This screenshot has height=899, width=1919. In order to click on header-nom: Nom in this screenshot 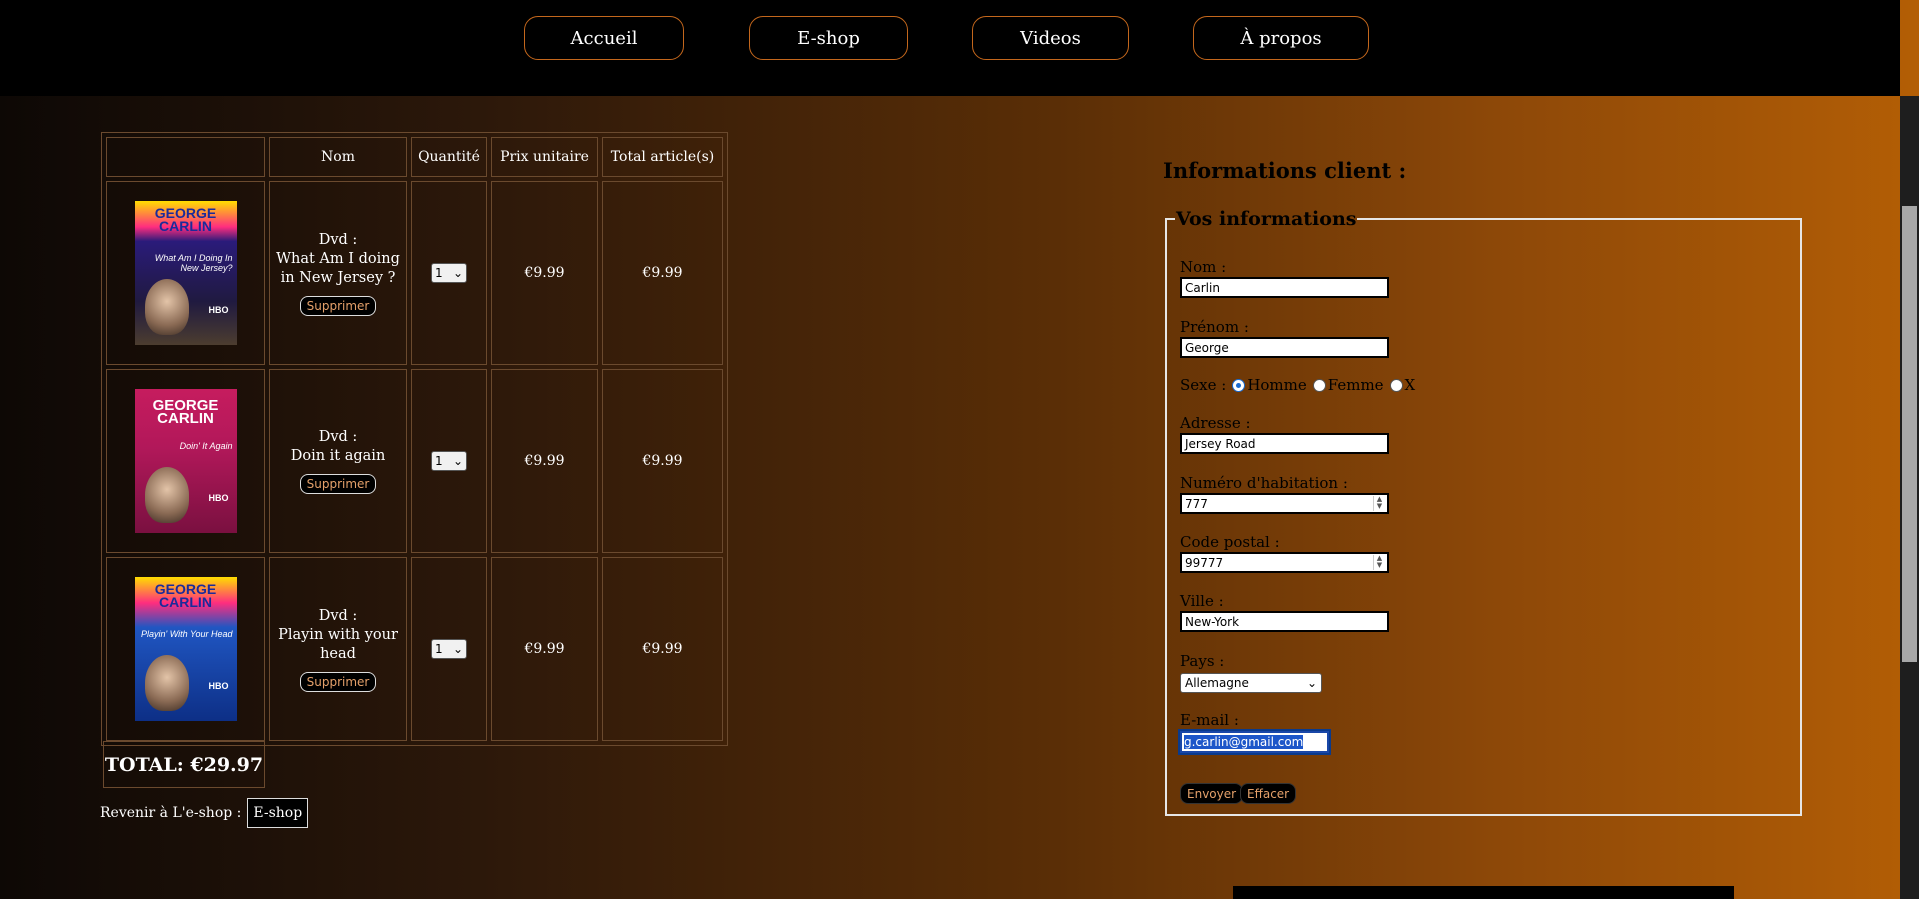, I will do `click(338, 157)`.